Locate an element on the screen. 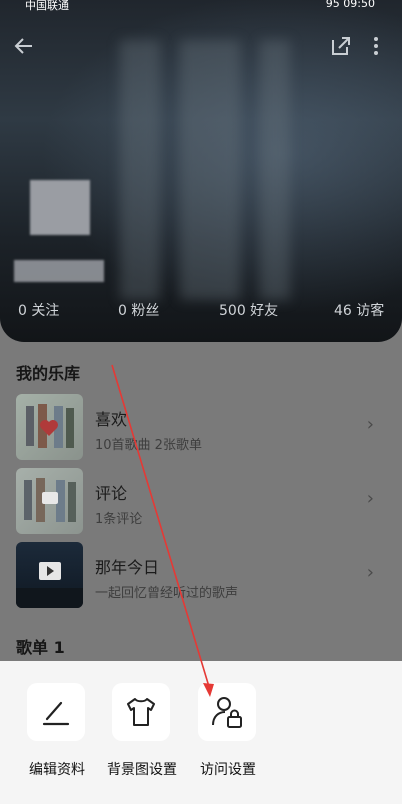  comments-label: 评论 is located at coordinates (111, 493).